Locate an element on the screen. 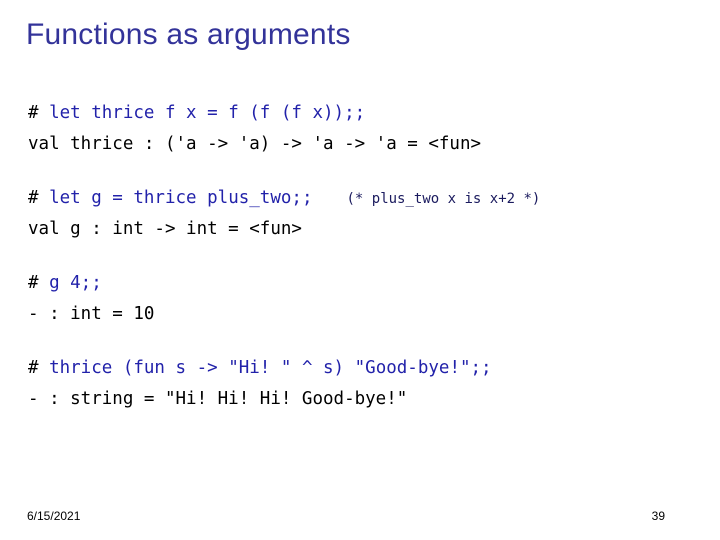 The height and width of the screenshot is (540, 720). code-comment-text: (* plus_two x is x+2 *) is located at coordinates (443, 199).